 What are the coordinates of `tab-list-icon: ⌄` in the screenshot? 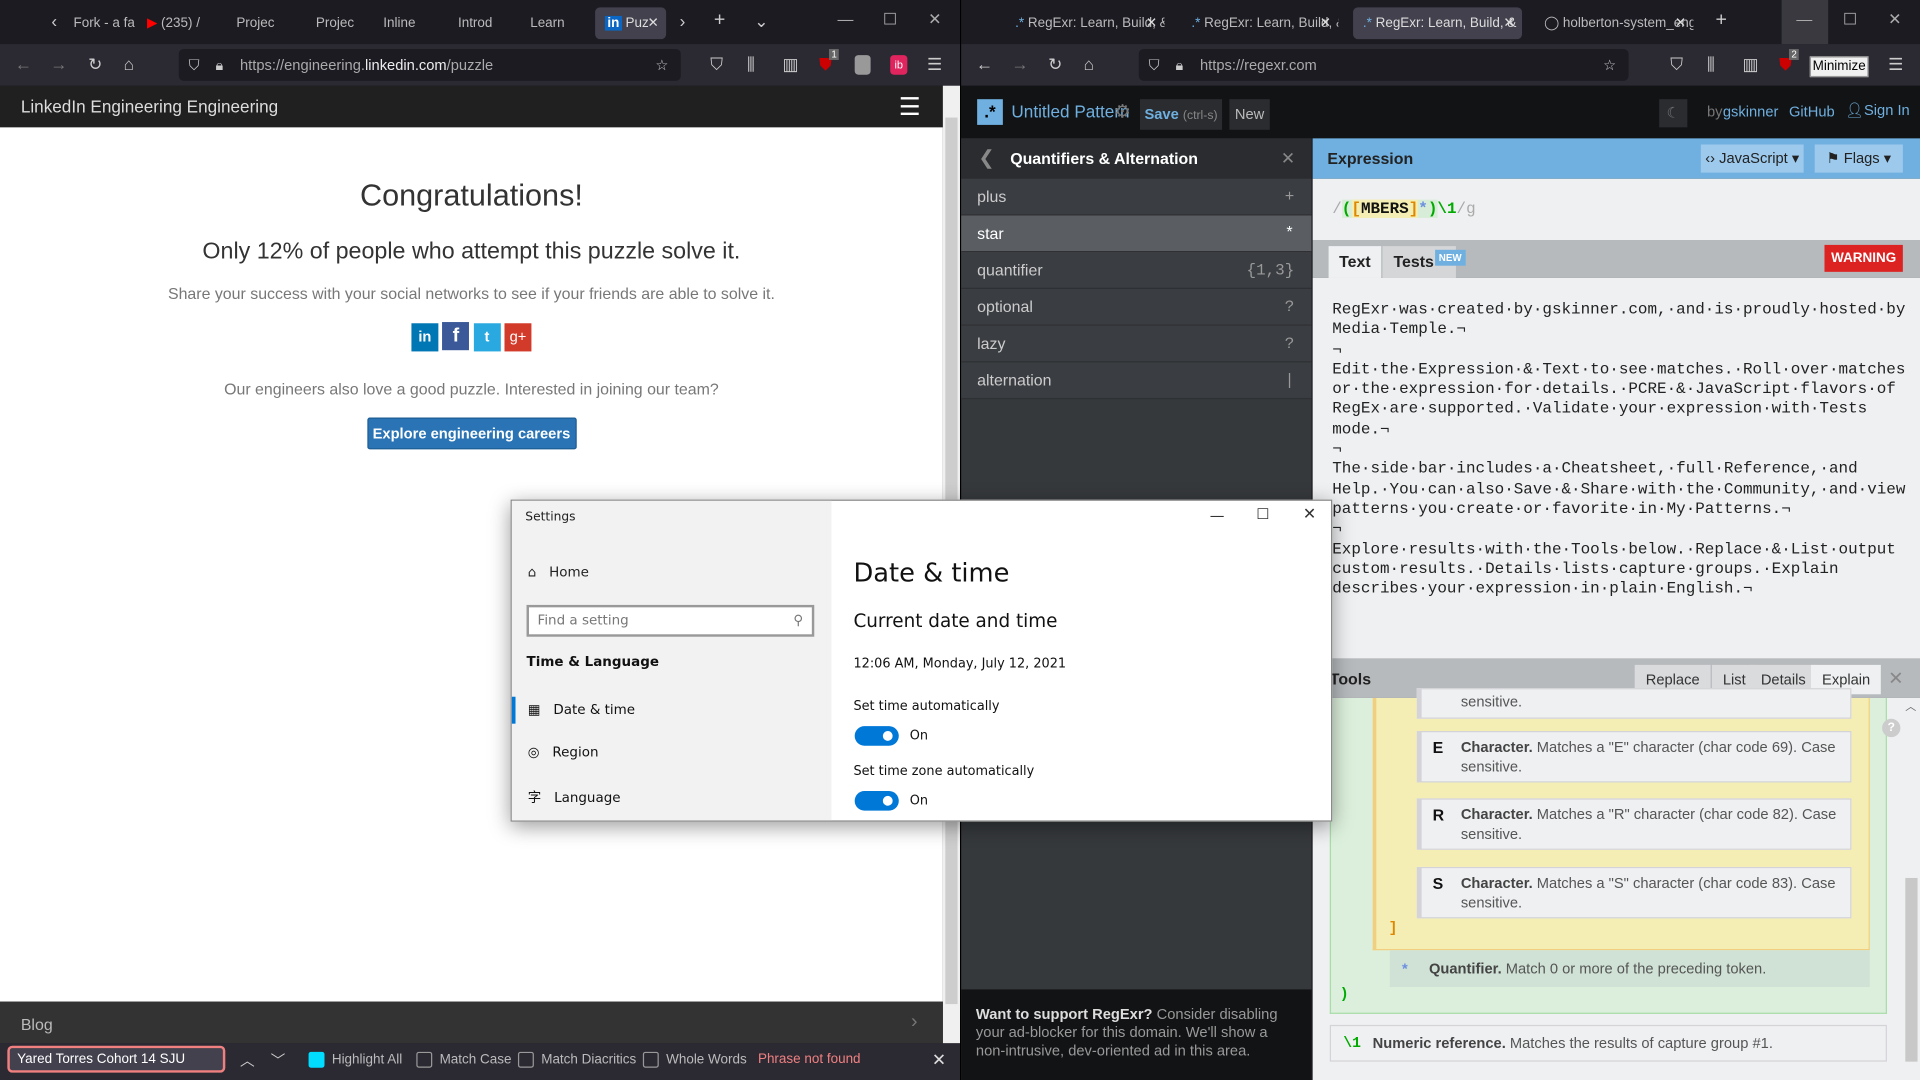 It's located at (761, 21).